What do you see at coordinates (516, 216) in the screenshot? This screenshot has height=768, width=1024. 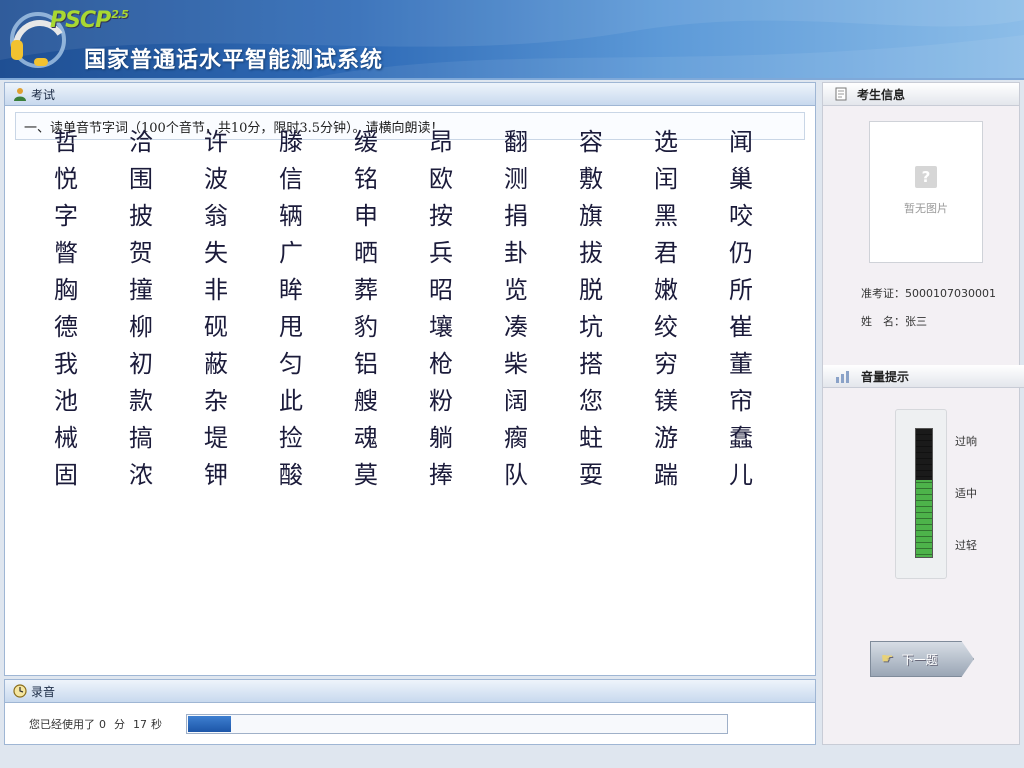 I see `exam-character: 捐` at bounding box center [516, 216].